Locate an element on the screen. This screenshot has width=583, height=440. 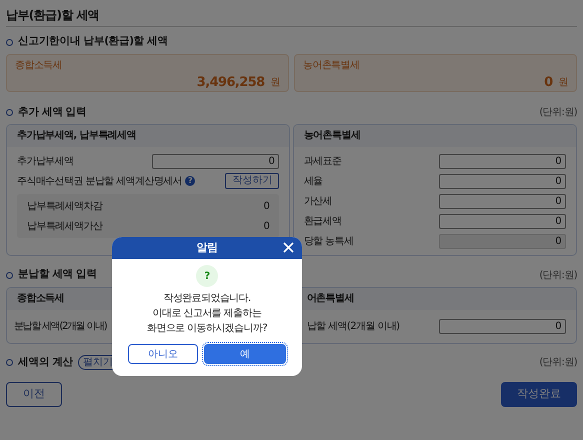
panel-title: 농어촌특별세 is located at coordinates (435, 136).